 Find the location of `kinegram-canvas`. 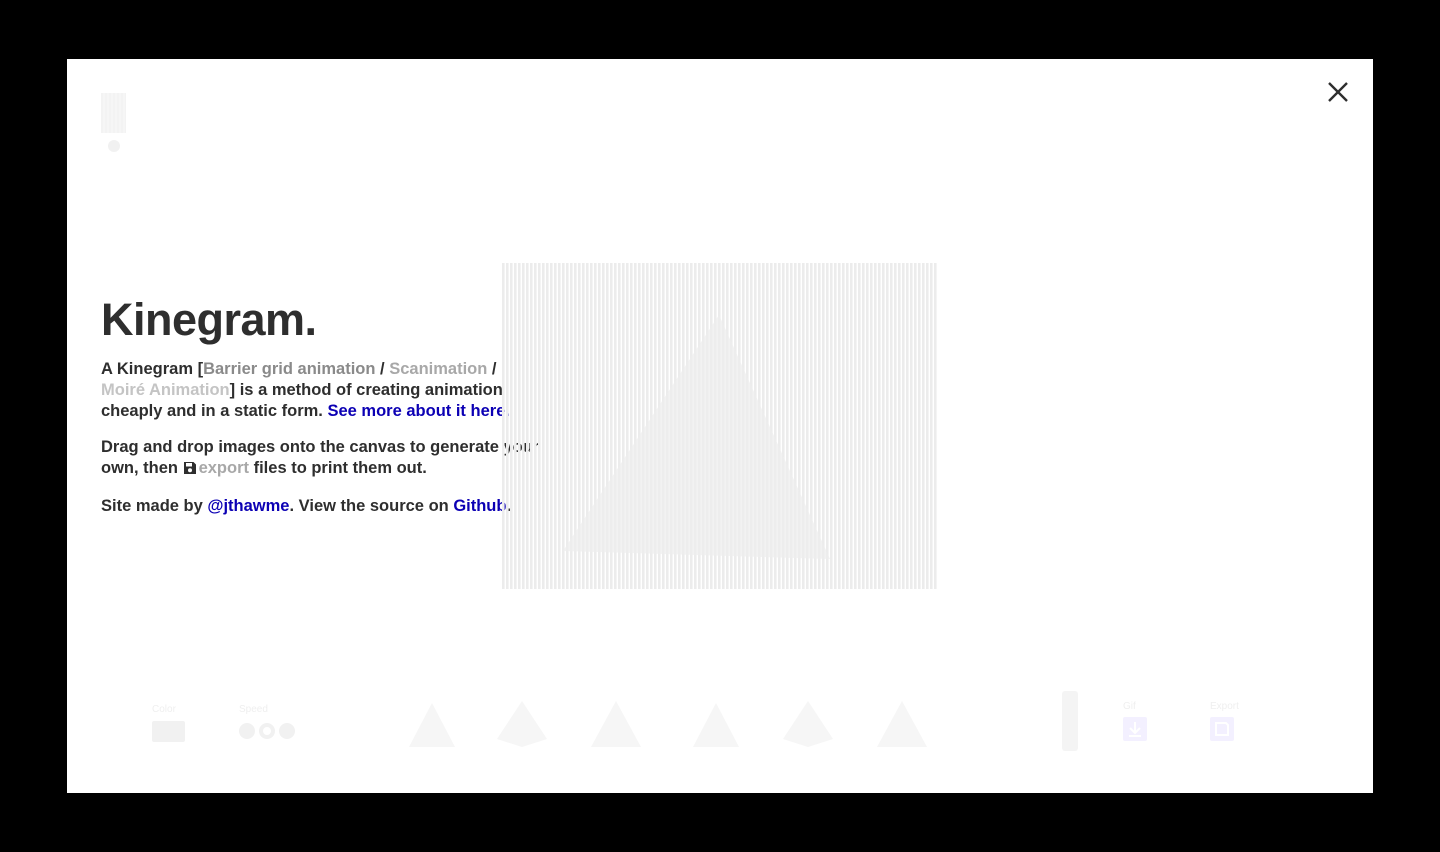

kinegram-canvas is located at coordinates (719, 426).